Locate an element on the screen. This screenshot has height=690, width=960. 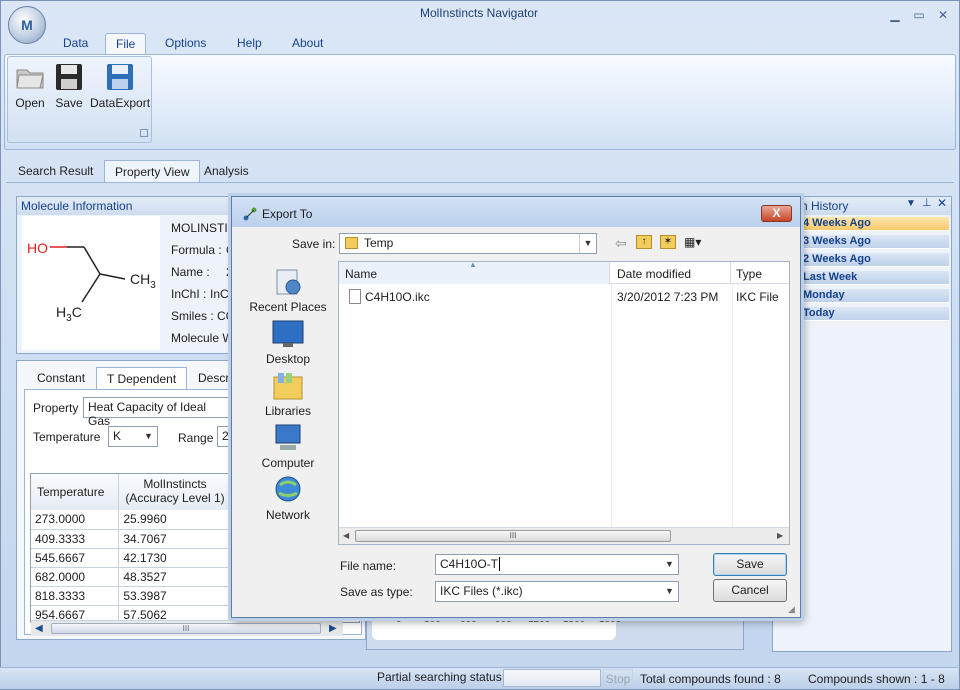
place-network: Network is located at coordinates (288, 498).